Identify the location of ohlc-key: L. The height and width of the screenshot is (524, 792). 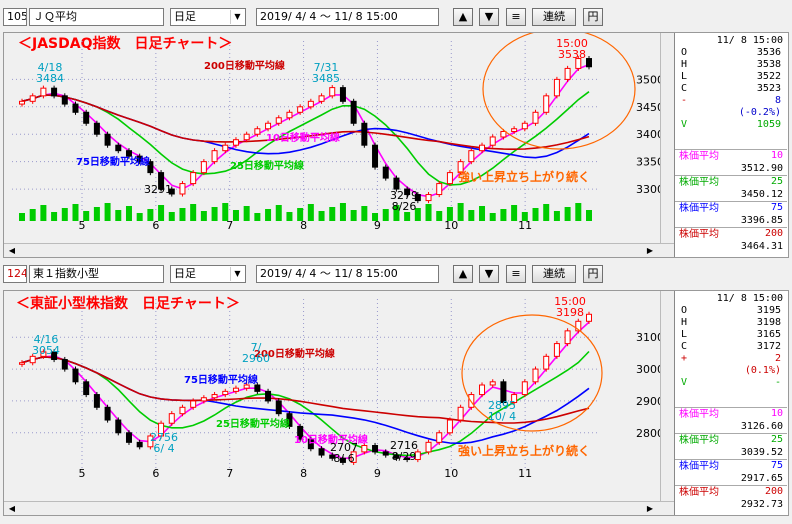
(684, 334).